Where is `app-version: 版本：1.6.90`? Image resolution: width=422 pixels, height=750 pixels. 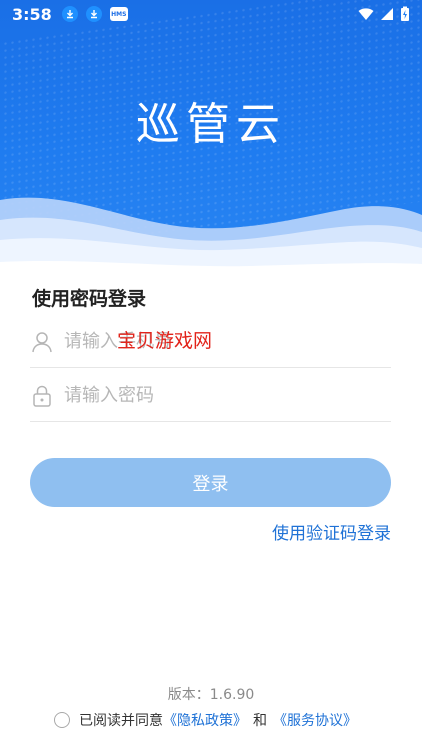
app-version: 版本：1.6.90 is located at coordinates (211, 695).